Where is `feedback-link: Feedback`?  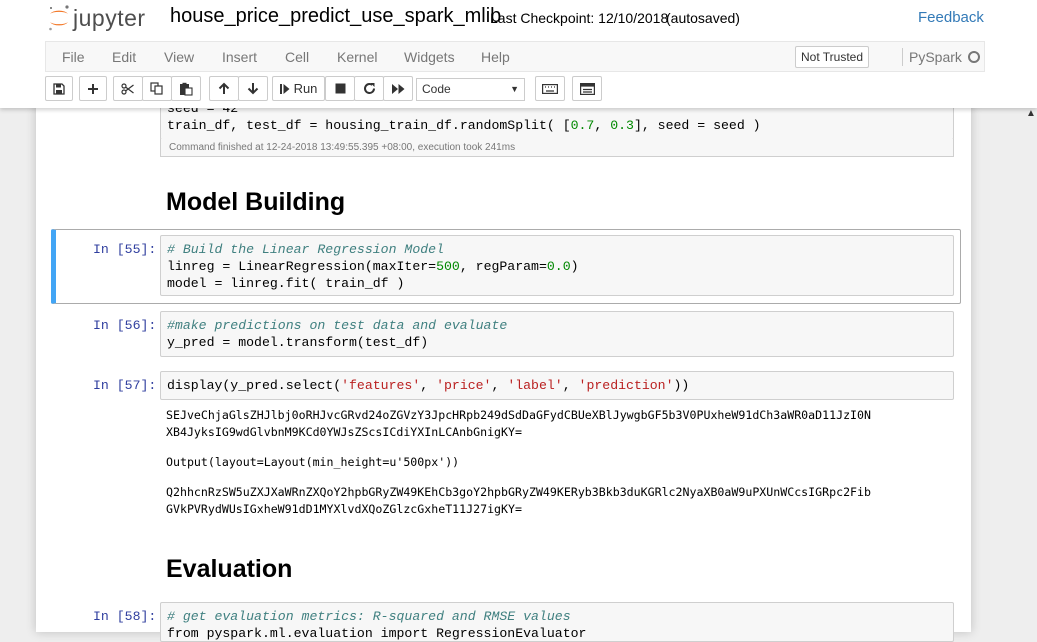 feedback-link: Feedback is located at coordinates (951, 17).